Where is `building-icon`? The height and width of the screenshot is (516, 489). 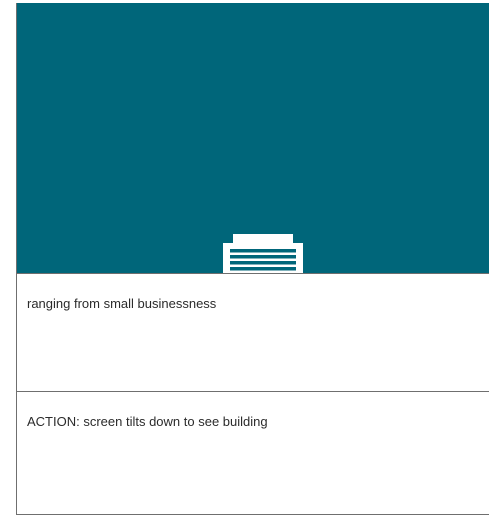 building-icon is located at coordinates (263, 253).